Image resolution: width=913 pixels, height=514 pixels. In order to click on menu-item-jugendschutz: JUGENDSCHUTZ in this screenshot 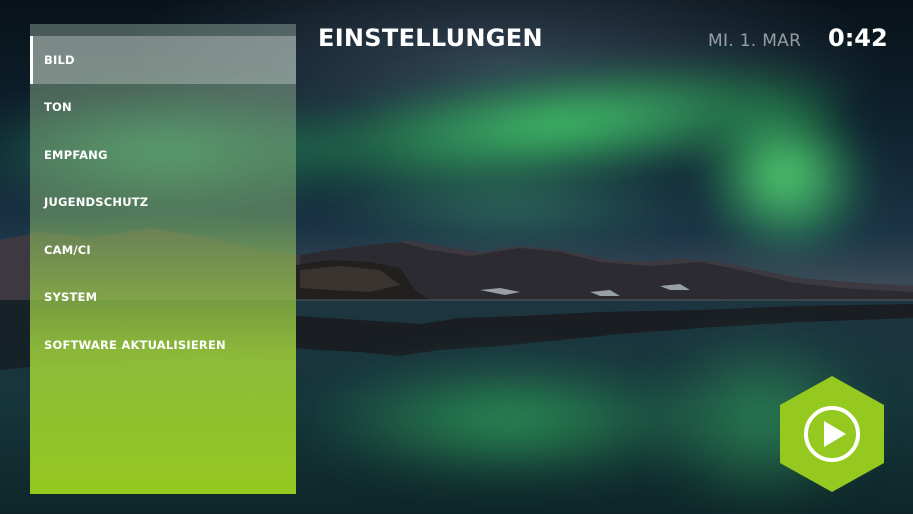, I will do `click(163, 203)`.